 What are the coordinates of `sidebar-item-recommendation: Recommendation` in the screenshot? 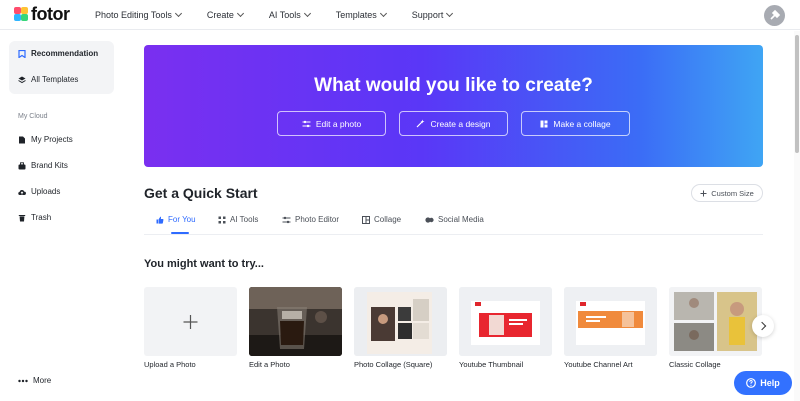 It's located at (58, 53).